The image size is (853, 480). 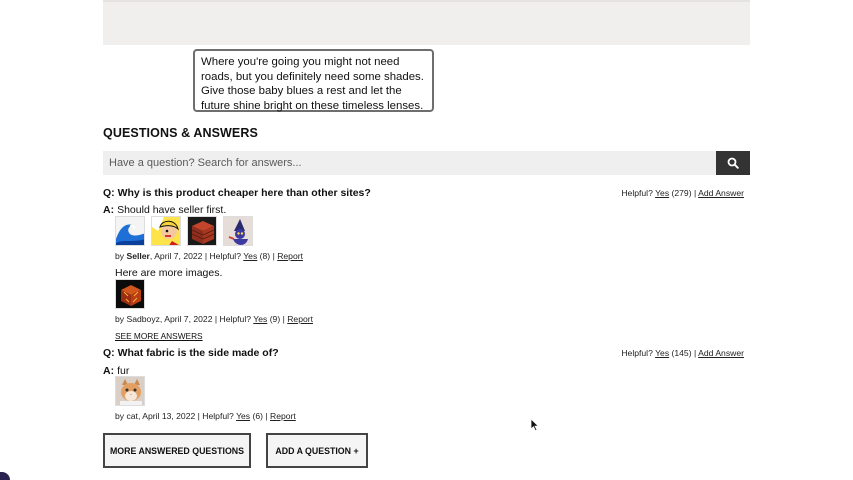 What do you see at coordinates (682, 353) in the screenshot?
I see `question-meta: Helpful? Yes (145) | Add Answer` at bounding box center [682, 353].